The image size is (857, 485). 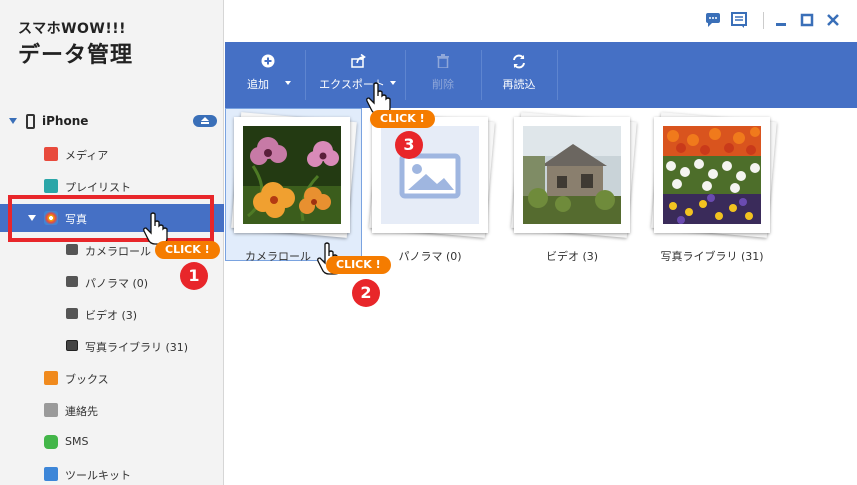 What do you see at coordinates (87, 155) in the screenshot?
I see `sidebar-item-label: メディア` at bounding box center [87, 155].